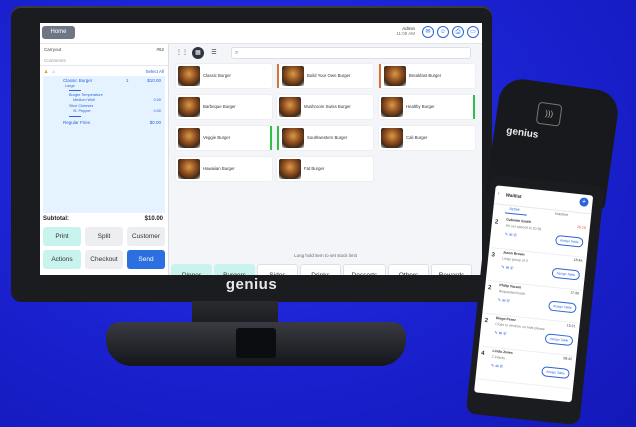 Image resolution: width=636 pixels, height=427 pixels. I want to click on waitlist-title: Waitlist, so click(513, 196).